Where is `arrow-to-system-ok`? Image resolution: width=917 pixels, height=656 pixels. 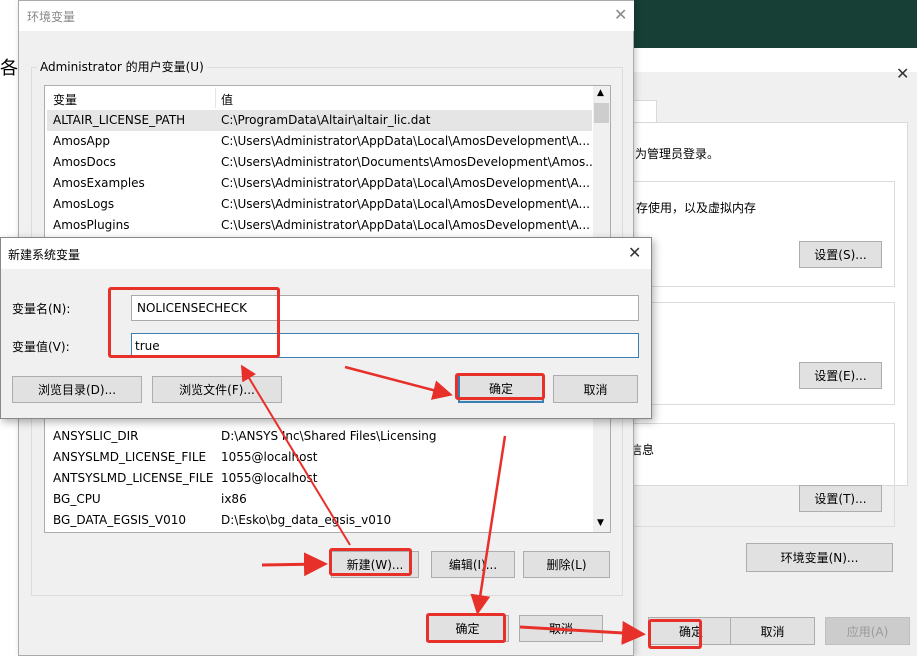 arrow-to-system-ok is located at coordinates (582, 632).